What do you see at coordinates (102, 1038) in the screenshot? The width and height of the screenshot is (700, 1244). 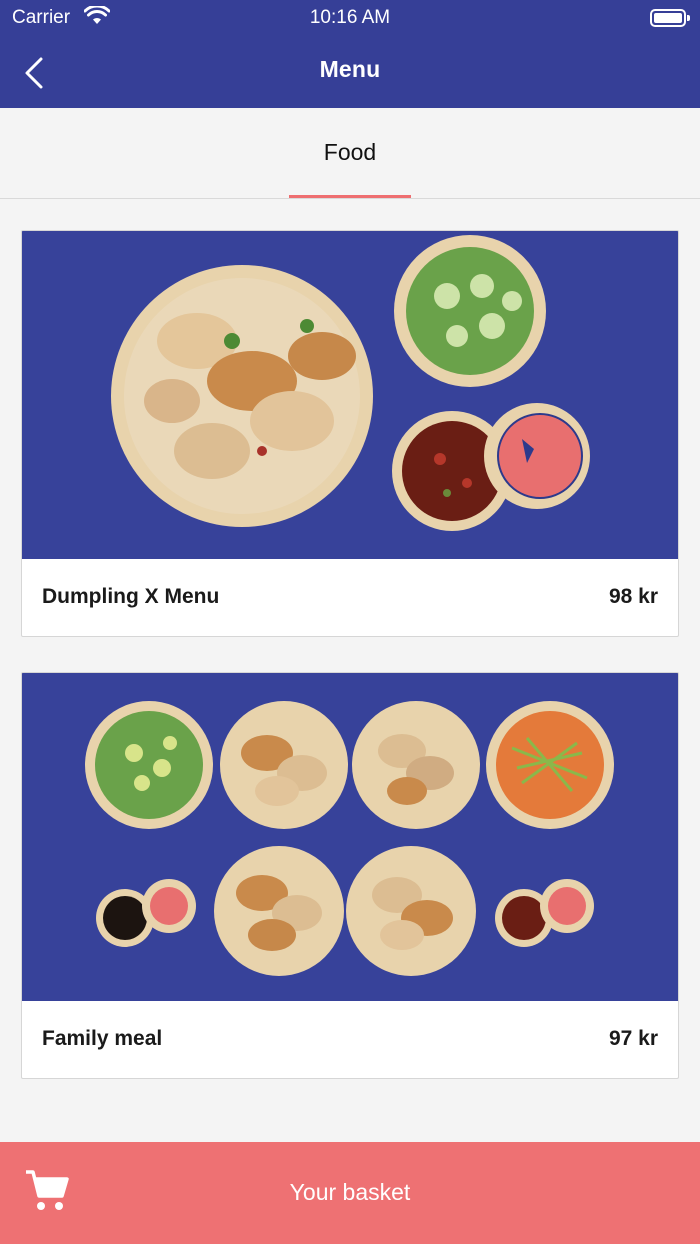 I see `menu-item-name: Family meal` at bounding box center [102, 1038].